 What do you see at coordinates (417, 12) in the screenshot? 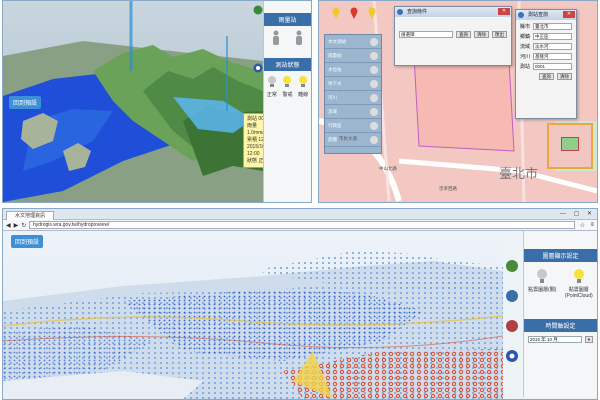
I see `dialog-title-text: 查詢條件` at bounding box center [417, 12].